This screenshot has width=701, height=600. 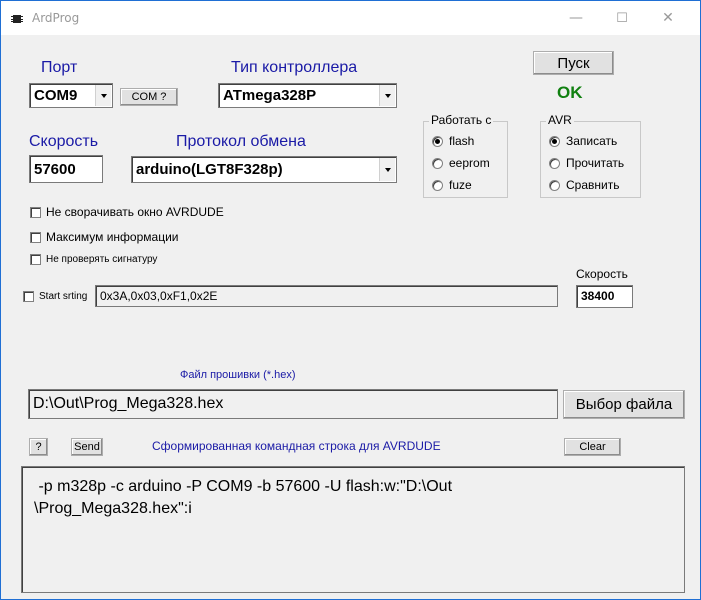 What do you see at coordinates (112, 237) in the screenshot?
I see `checkbox-max-info-label: Максимум информации` at bounding box center [112, 237].